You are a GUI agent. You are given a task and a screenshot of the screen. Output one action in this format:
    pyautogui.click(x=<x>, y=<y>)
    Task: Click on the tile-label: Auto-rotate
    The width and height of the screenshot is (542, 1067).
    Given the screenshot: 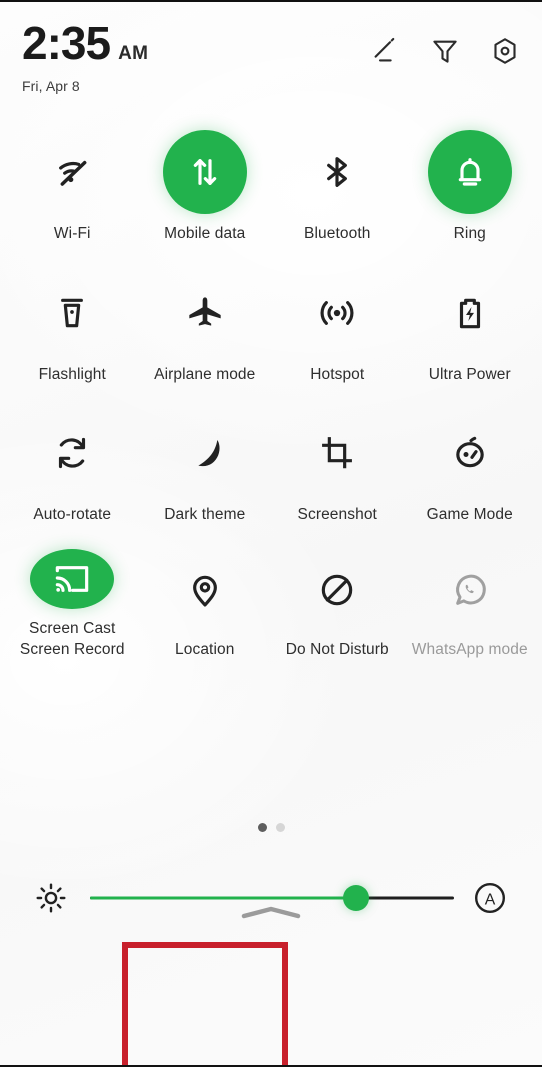 What is the action you would take?
    pyautogui.click(x=72, y=514)
    